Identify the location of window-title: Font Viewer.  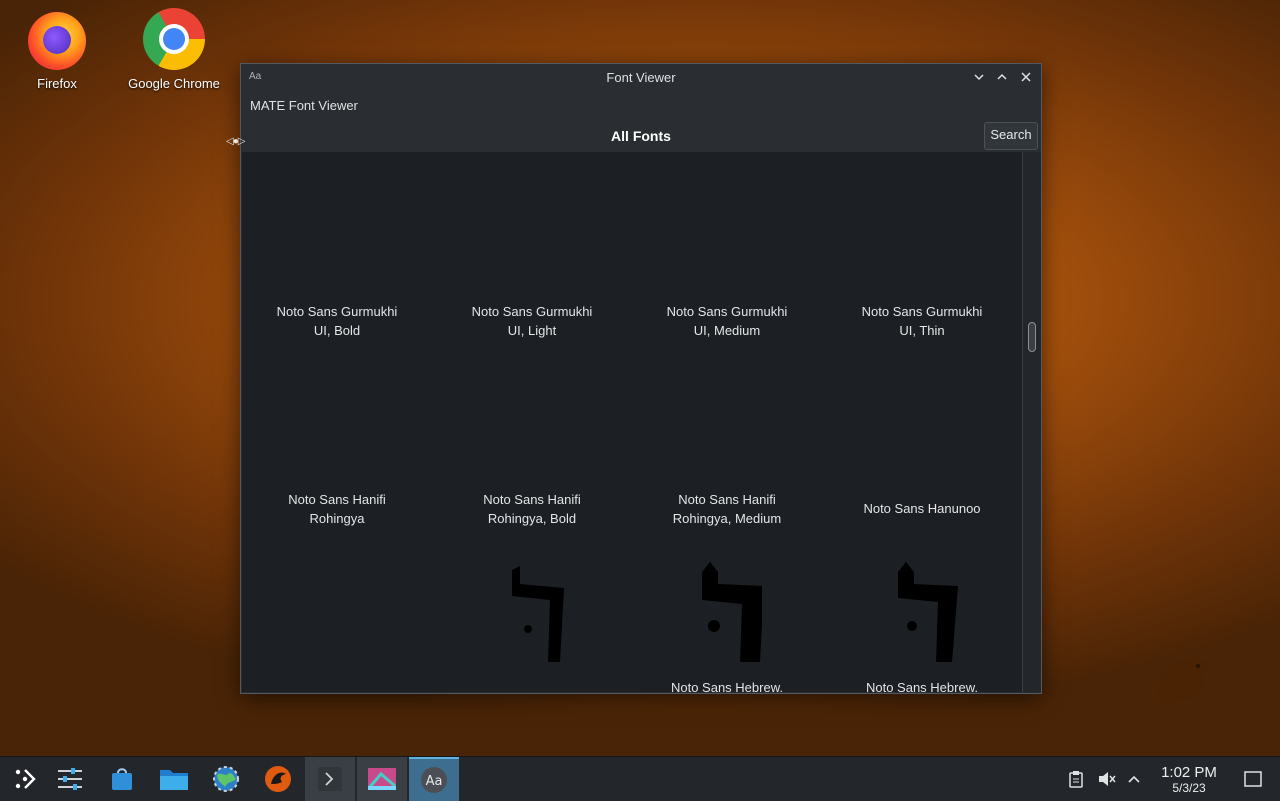
(641, 77).